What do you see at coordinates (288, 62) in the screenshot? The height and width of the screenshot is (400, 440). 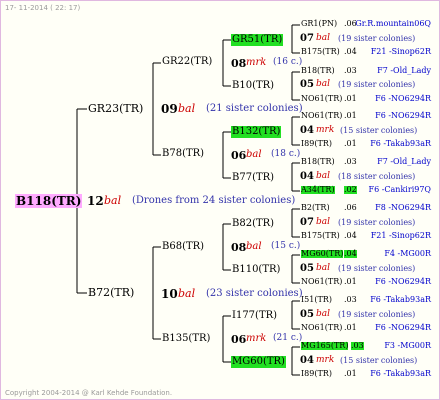 I see `grandparent-note: (16 c.)` at bounding box center [288, 62].